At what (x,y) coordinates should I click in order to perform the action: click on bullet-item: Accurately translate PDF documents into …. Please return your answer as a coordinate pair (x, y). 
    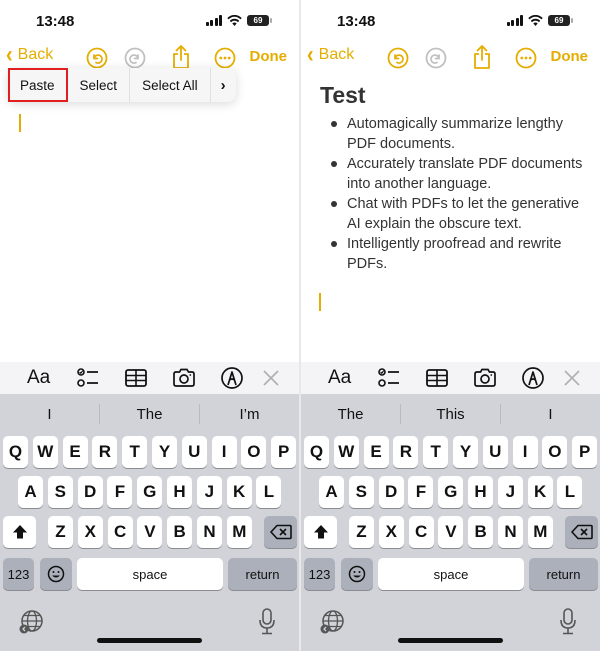
    Looking at the image, I should click on (459, 174).